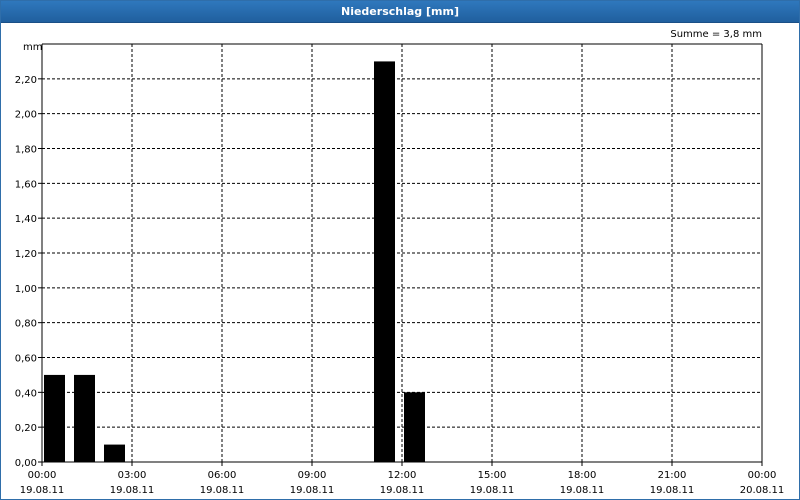  Describe the element at coordinates (26, 254) in the screenshot. I see `y-tick-label: 1,20` at that location.